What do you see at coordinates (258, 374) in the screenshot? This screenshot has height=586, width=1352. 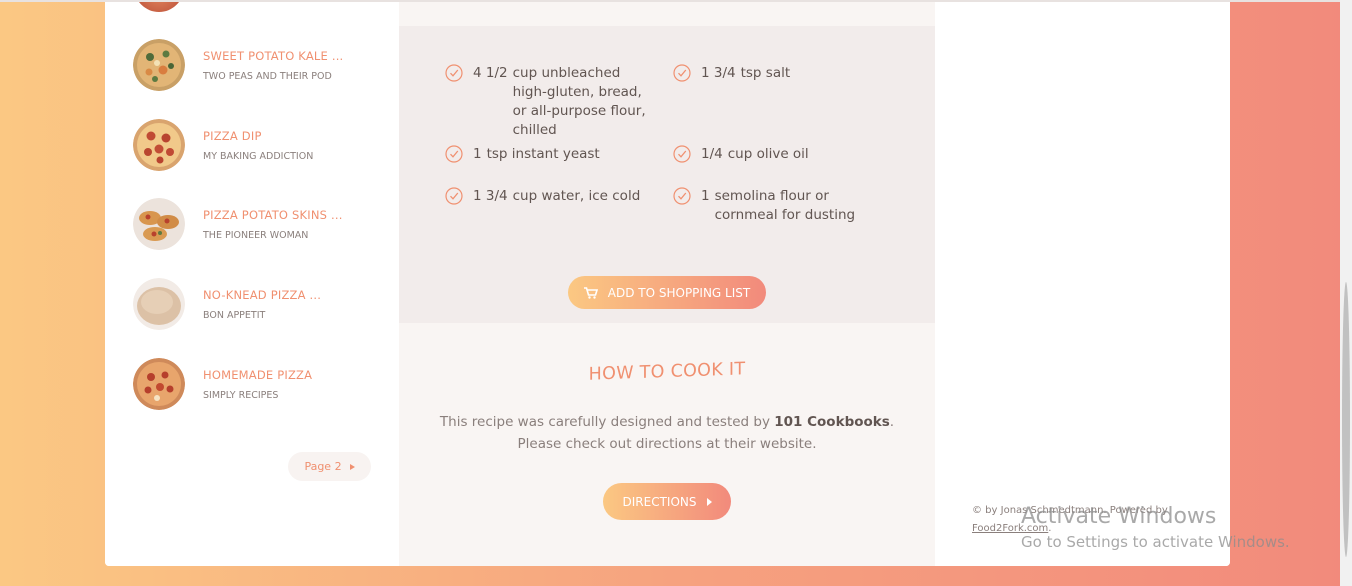 I see `result-title: Homemade Pizza` at bounding box center [258, 374].